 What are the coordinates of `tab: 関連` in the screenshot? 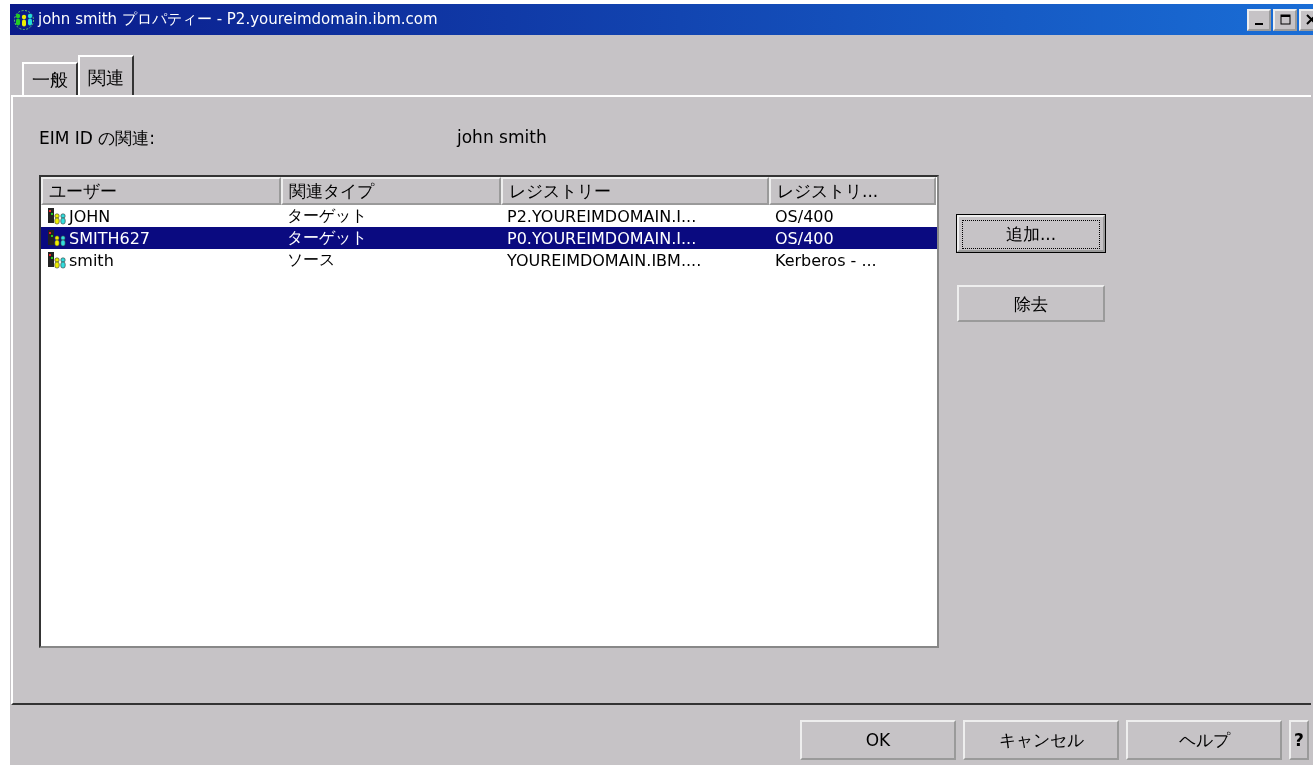 It's located at (106, 75).